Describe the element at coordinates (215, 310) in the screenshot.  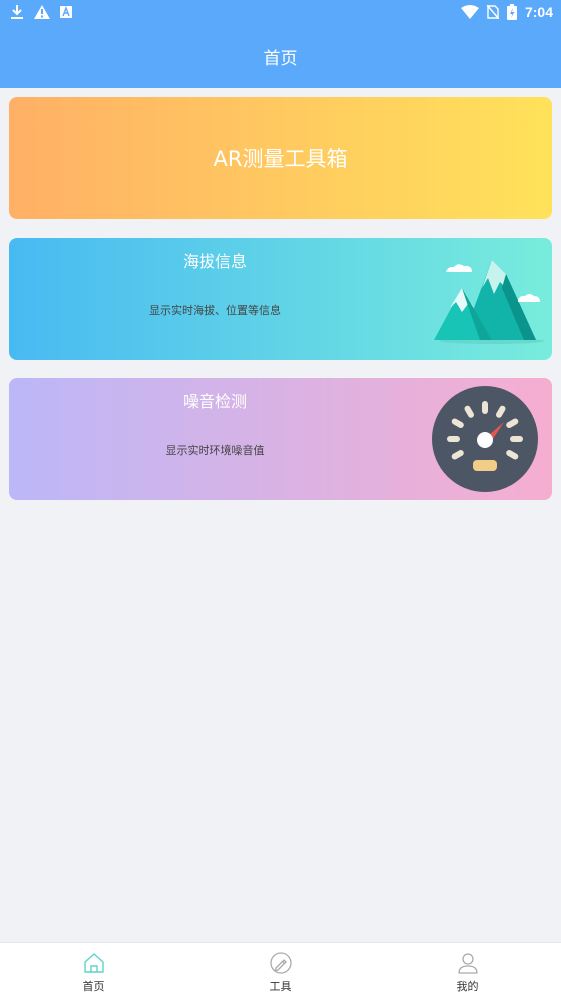
I see `card-altitude-description: 显示实时海拔、位置等信息` at that location.